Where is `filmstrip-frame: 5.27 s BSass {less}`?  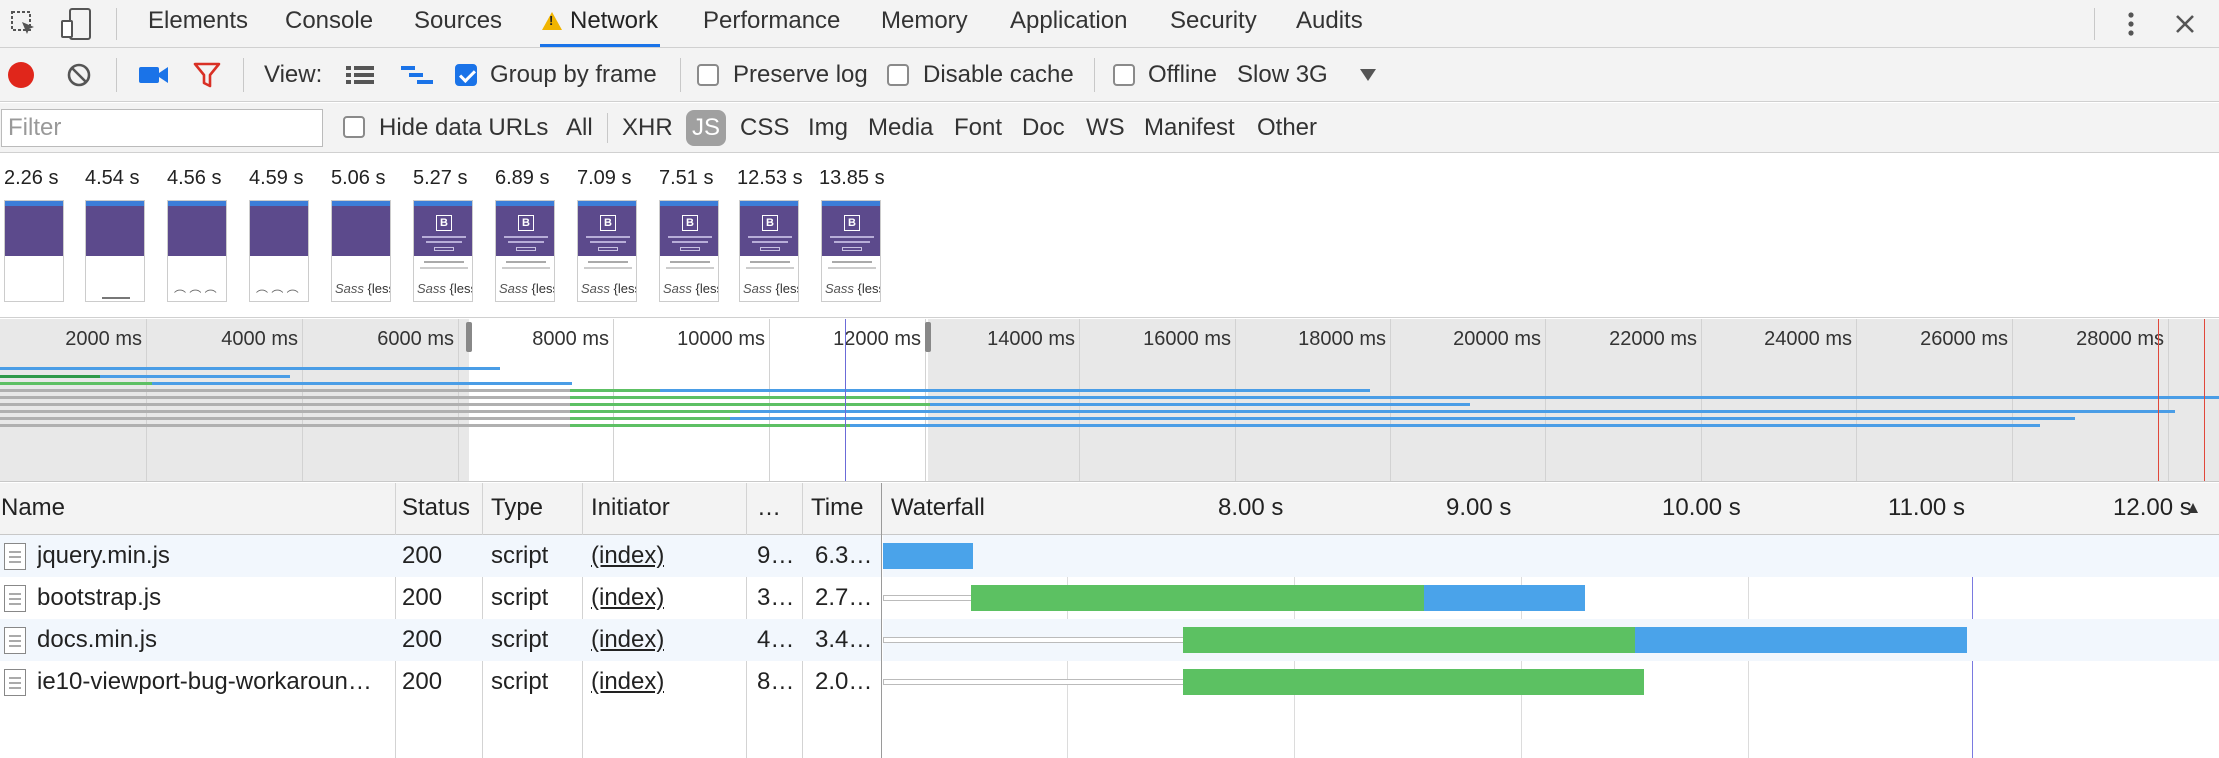
filmstrip-frame: 5.27 s BSass {less} is located at coordinates (445, 228).